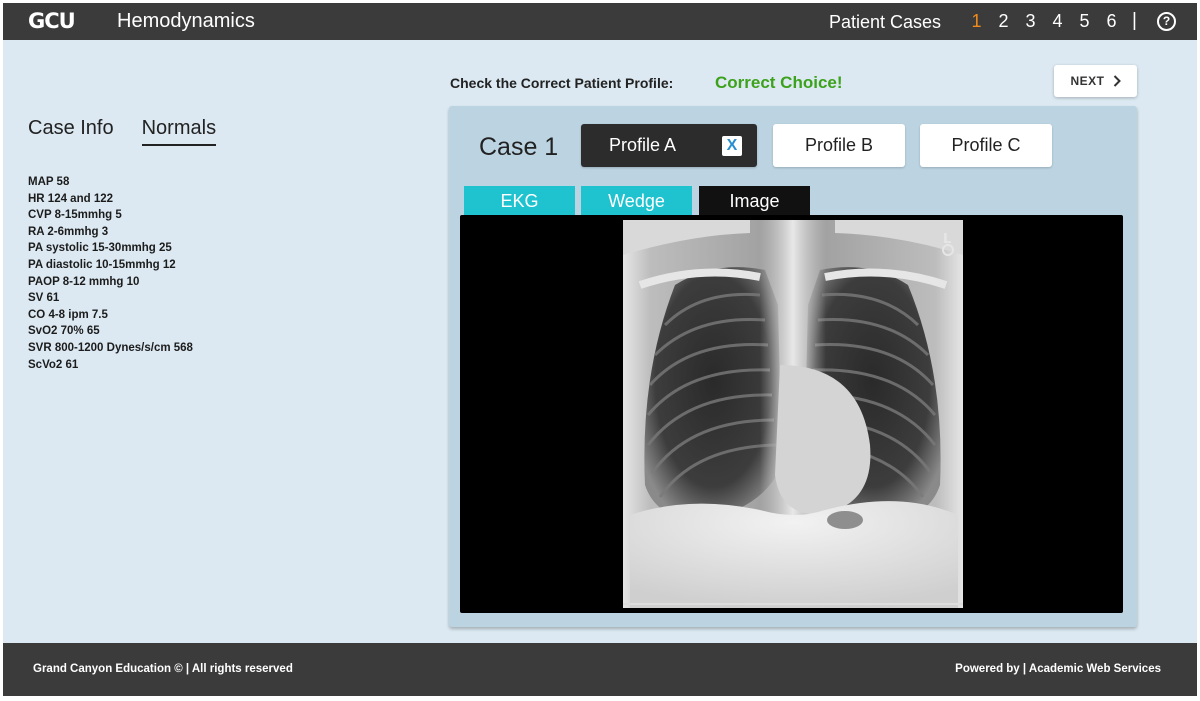 The width and height of the screenshot is (1200, 701). I want to click on normals-item: PAOP 8-12 mmhg 10, so click(84, 281).